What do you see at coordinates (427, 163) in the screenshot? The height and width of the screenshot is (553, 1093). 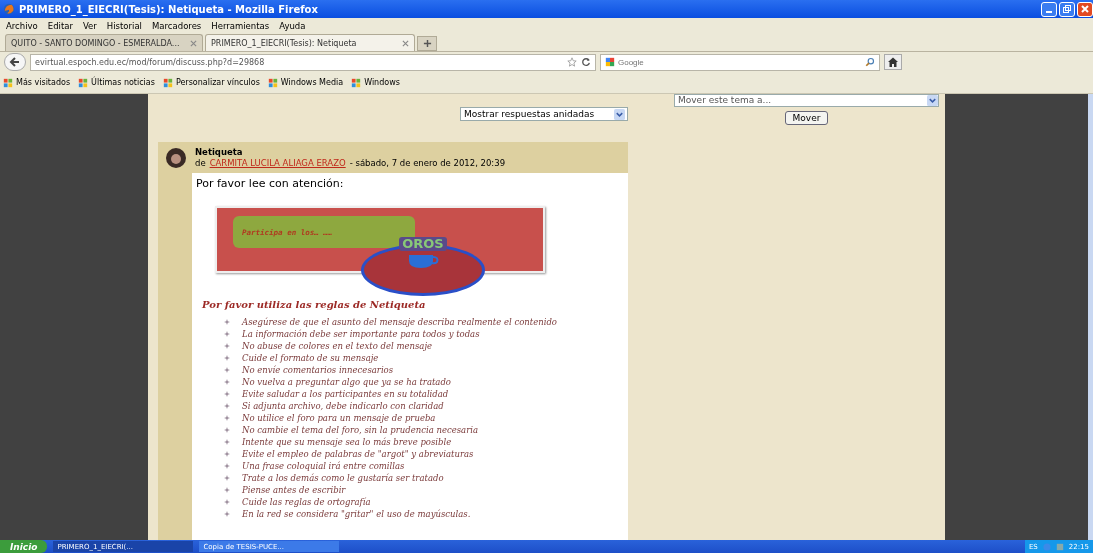 I see `post-date: - sábado, 7 de enero de 2012, 20:39` at bounding box center [427, 163].